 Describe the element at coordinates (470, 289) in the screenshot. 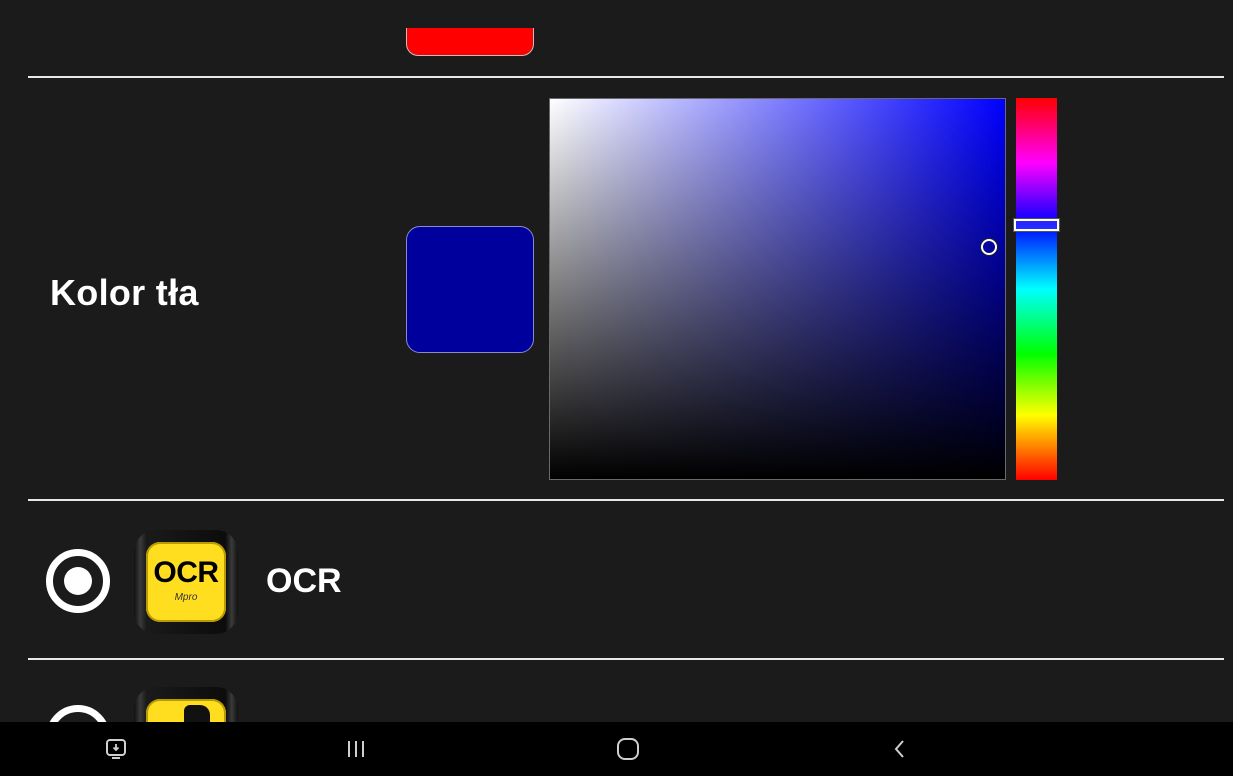

I see `current-color-swatch` at that location.